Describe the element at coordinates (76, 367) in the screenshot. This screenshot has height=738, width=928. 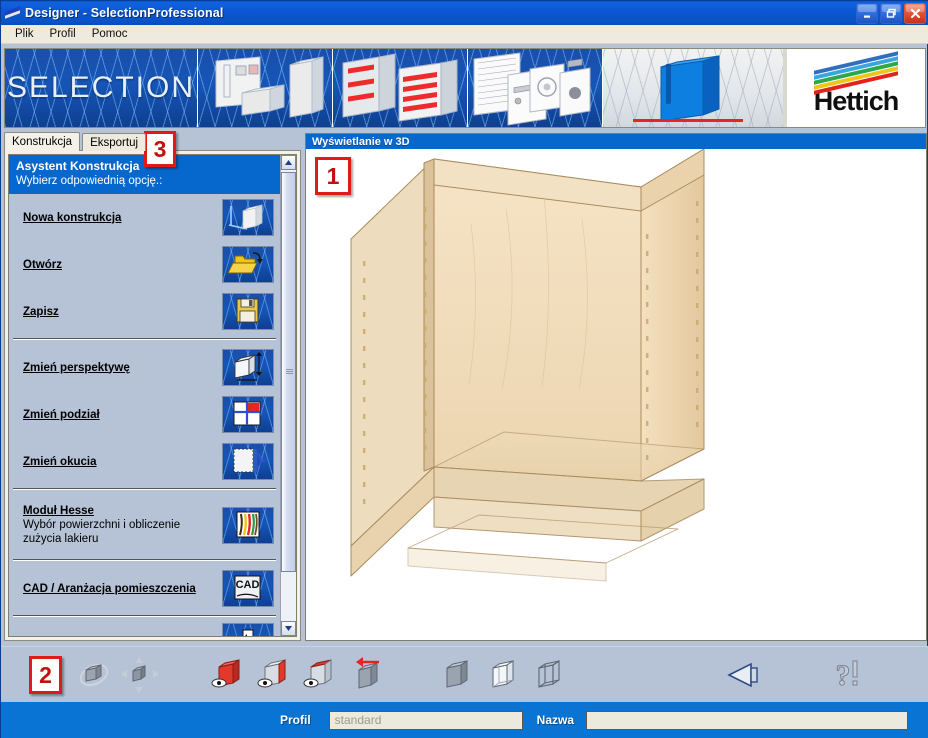
I see `sidebar-item-label: Zmień perspektywę` at that location.